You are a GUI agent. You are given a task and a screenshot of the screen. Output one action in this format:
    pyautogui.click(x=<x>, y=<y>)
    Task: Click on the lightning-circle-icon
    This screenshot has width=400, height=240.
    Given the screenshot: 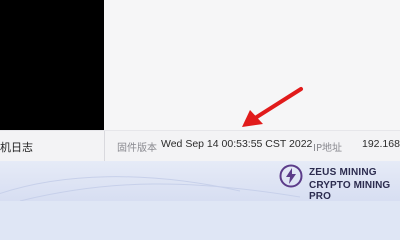 What is the action you would take?
    pyautogui.click(x=291, y=176)
    